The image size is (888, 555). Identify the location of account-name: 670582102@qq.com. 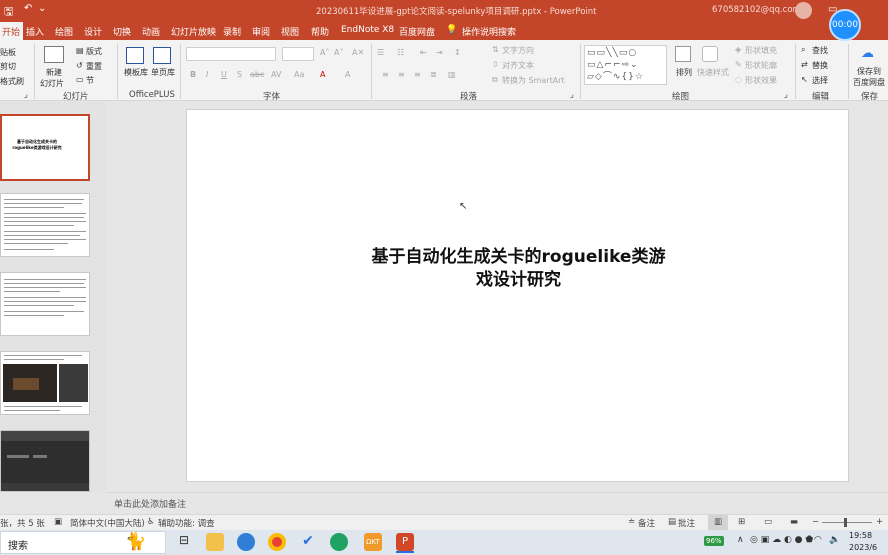
(756, 10).